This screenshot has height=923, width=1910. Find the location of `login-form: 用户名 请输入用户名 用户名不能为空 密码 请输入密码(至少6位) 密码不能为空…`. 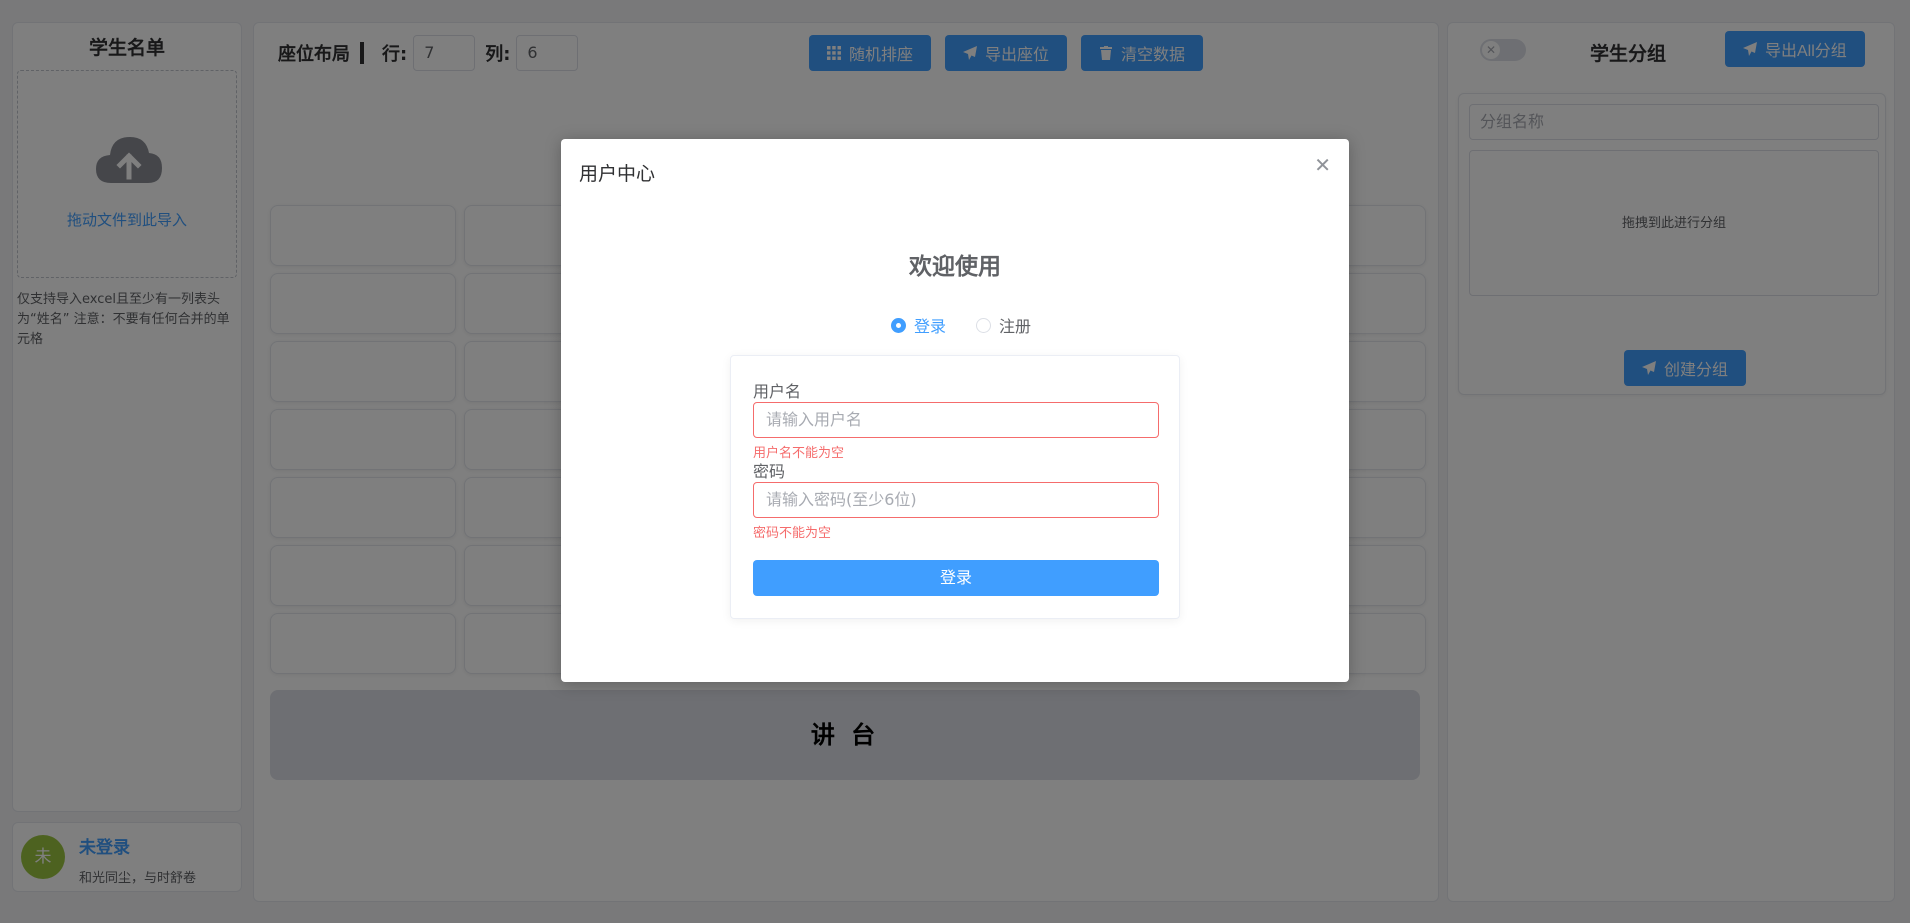

login-form: 用户名 请输入用户名 用户名不能为空 密码 请输入密码(至少6位) 密码不能为空… is located at coordinates (955, 487).